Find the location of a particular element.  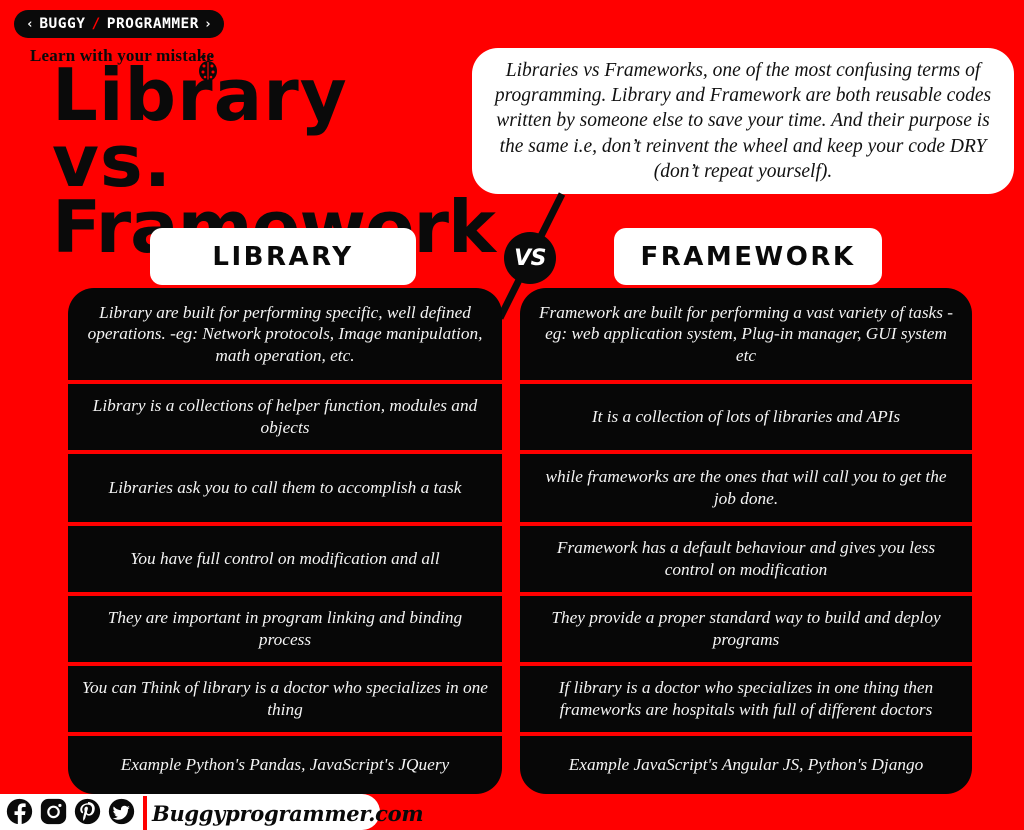

vs-badge-label: VS is located at coordinates (530, 258).